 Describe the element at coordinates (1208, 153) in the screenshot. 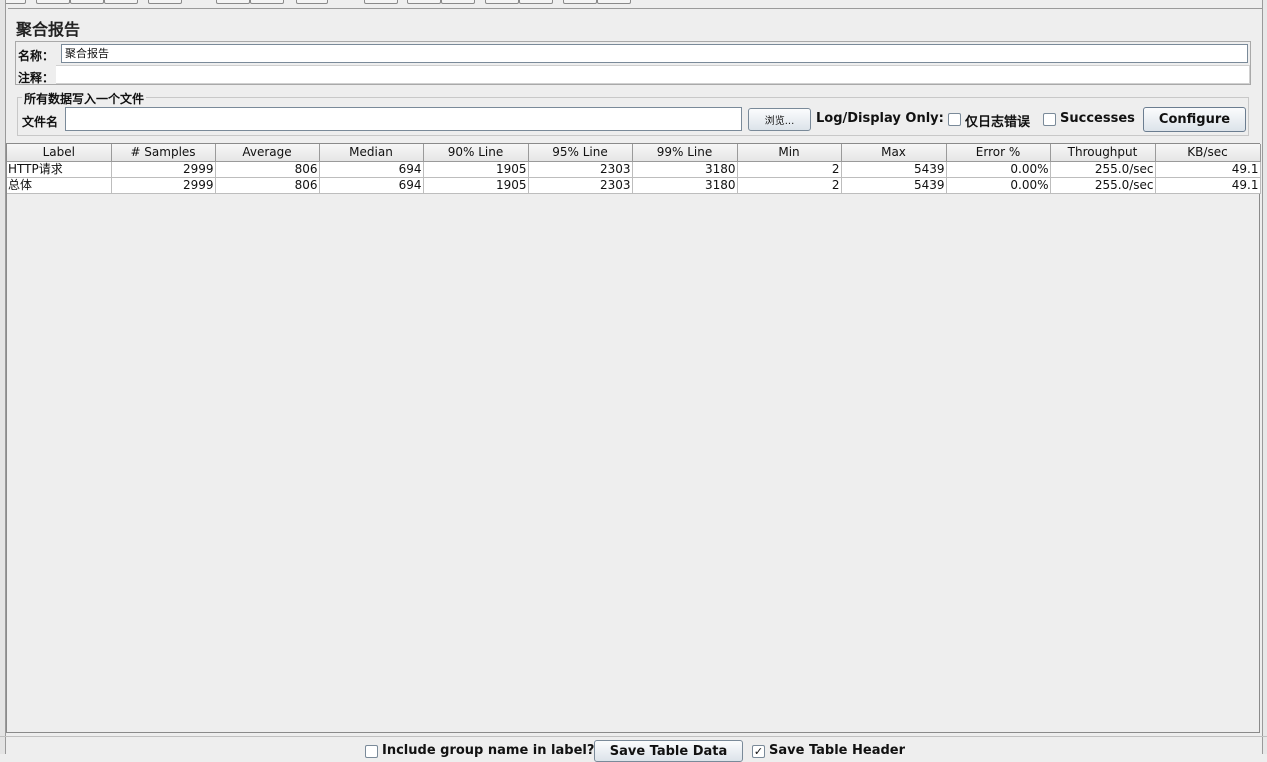

I see `column-header-kb-sec: KB/sec` at that location.